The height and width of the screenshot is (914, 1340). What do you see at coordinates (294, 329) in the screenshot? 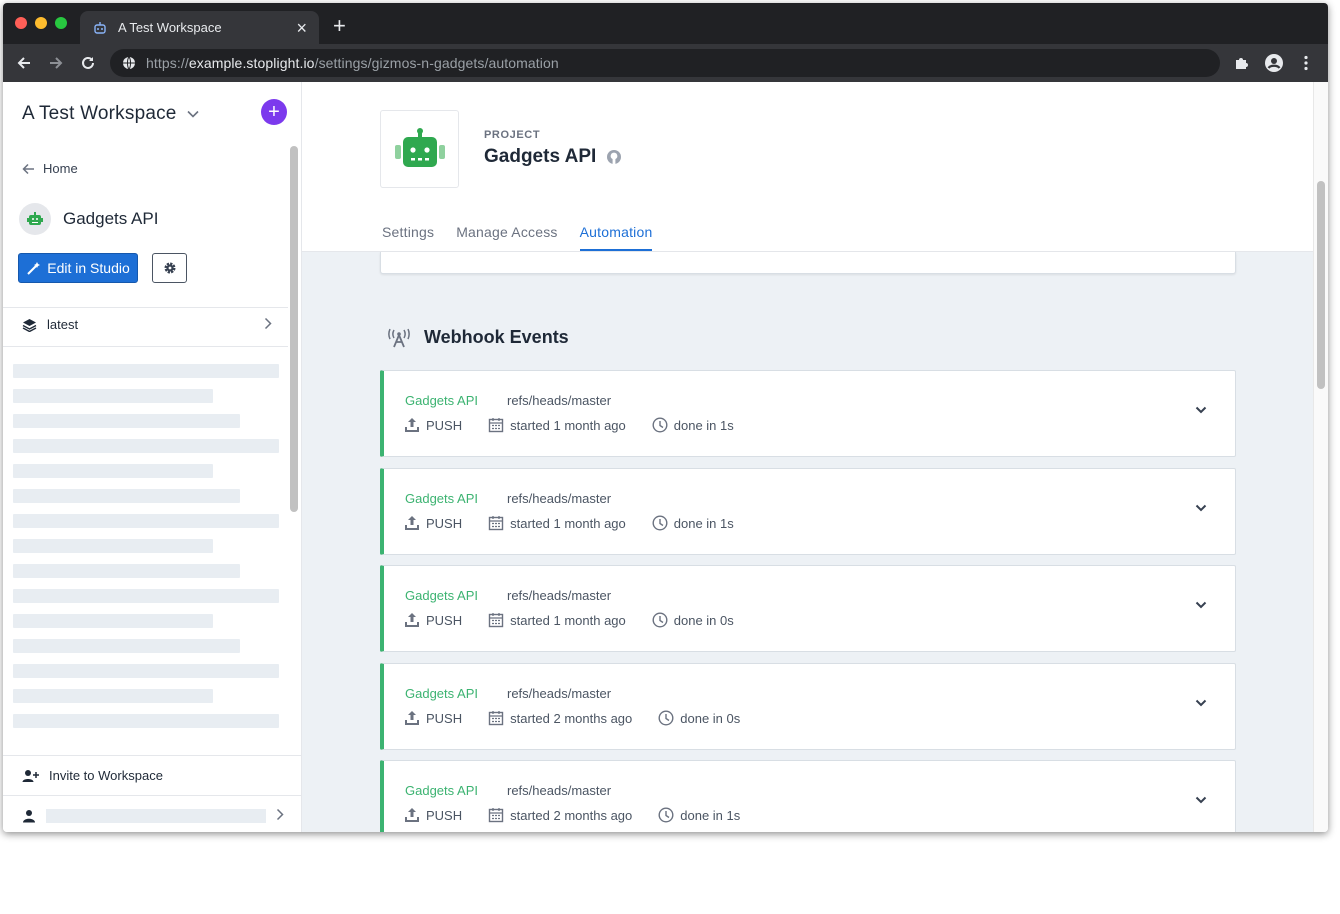
I see `sidebar-scrollbar` at bounding box center [294, 329].